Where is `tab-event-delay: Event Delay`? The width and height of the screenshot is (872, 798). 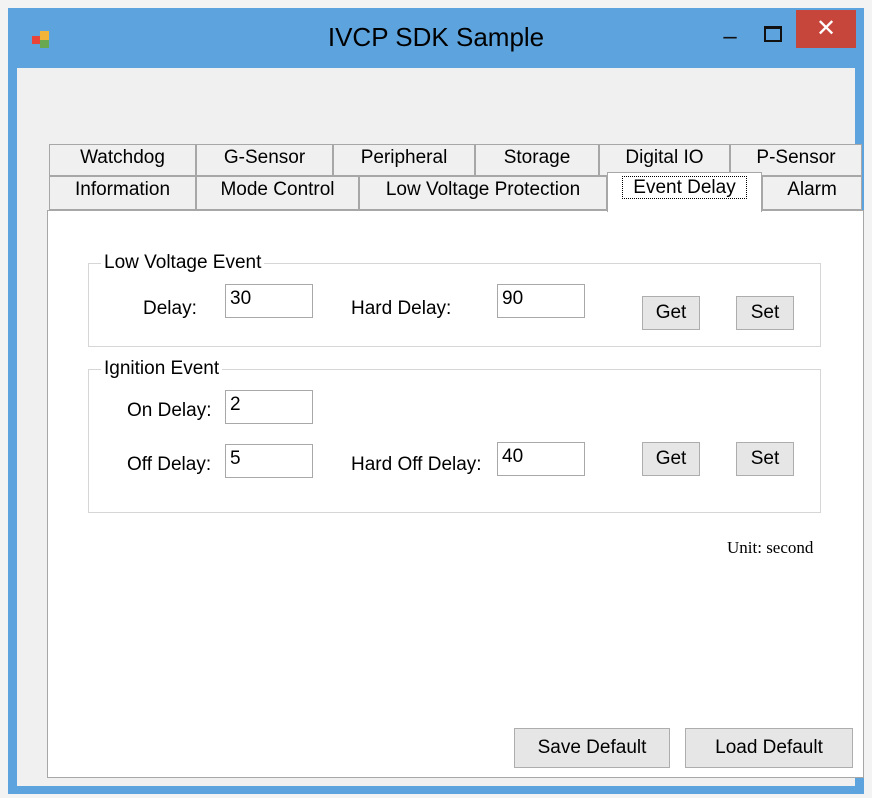
tab-event-delay: Event Delay is located at coordinates (684, 192).